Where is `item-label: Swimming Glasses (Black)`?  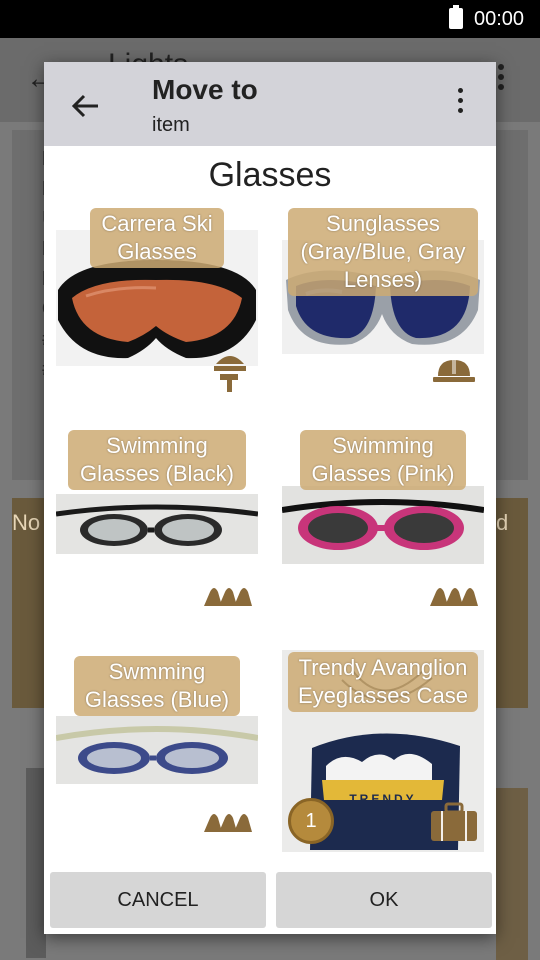 item-label: Swimming Glasses (Black) is located at coordinates (157, 460).